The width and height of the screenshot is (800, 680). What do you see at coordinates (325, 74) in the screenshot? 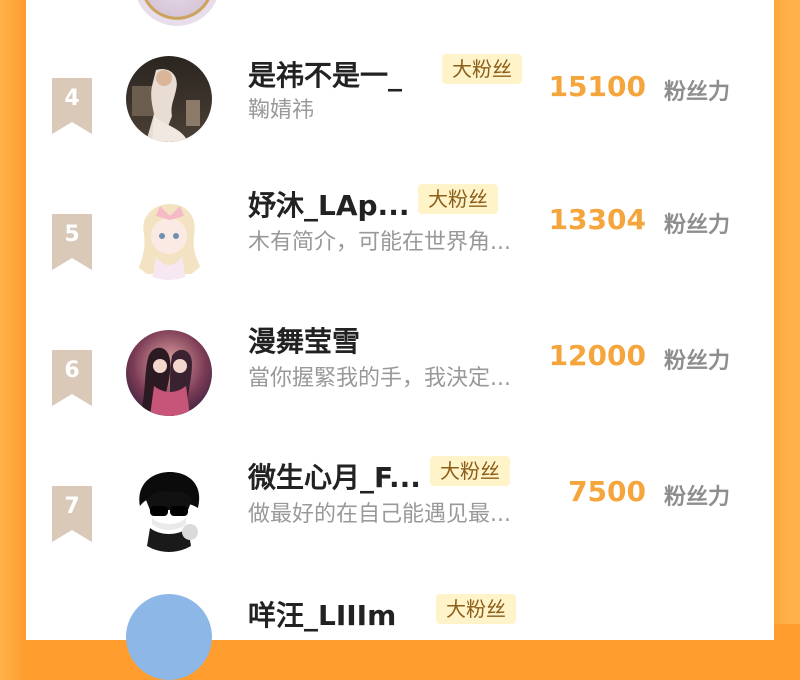
I see `user-name: 是祎不是一_` at bounding box center [325, 74].